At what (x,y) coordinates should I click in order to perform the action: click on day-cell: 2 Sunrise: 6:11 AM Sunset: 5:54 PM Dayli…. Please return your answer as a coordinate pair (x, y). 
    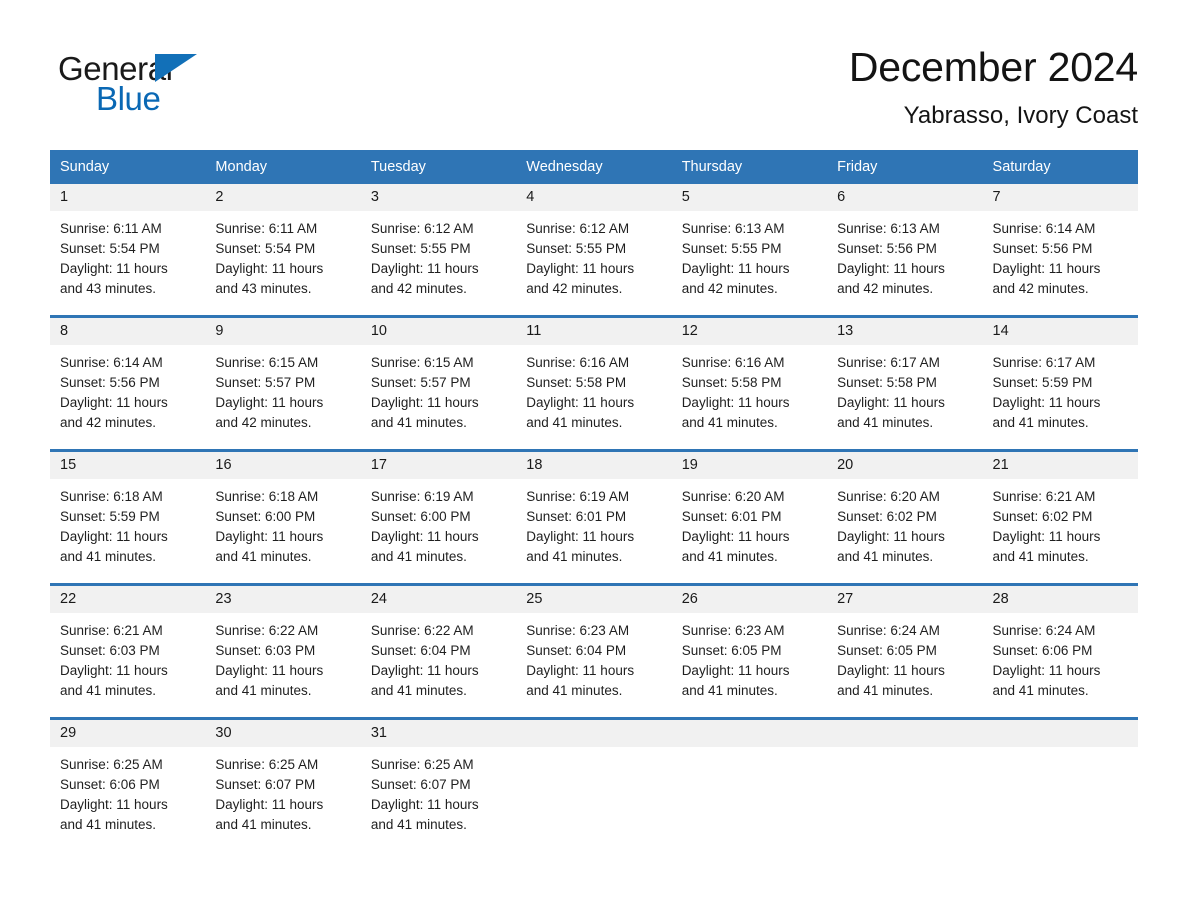
    Looking at the image, I should click on (283, 250).